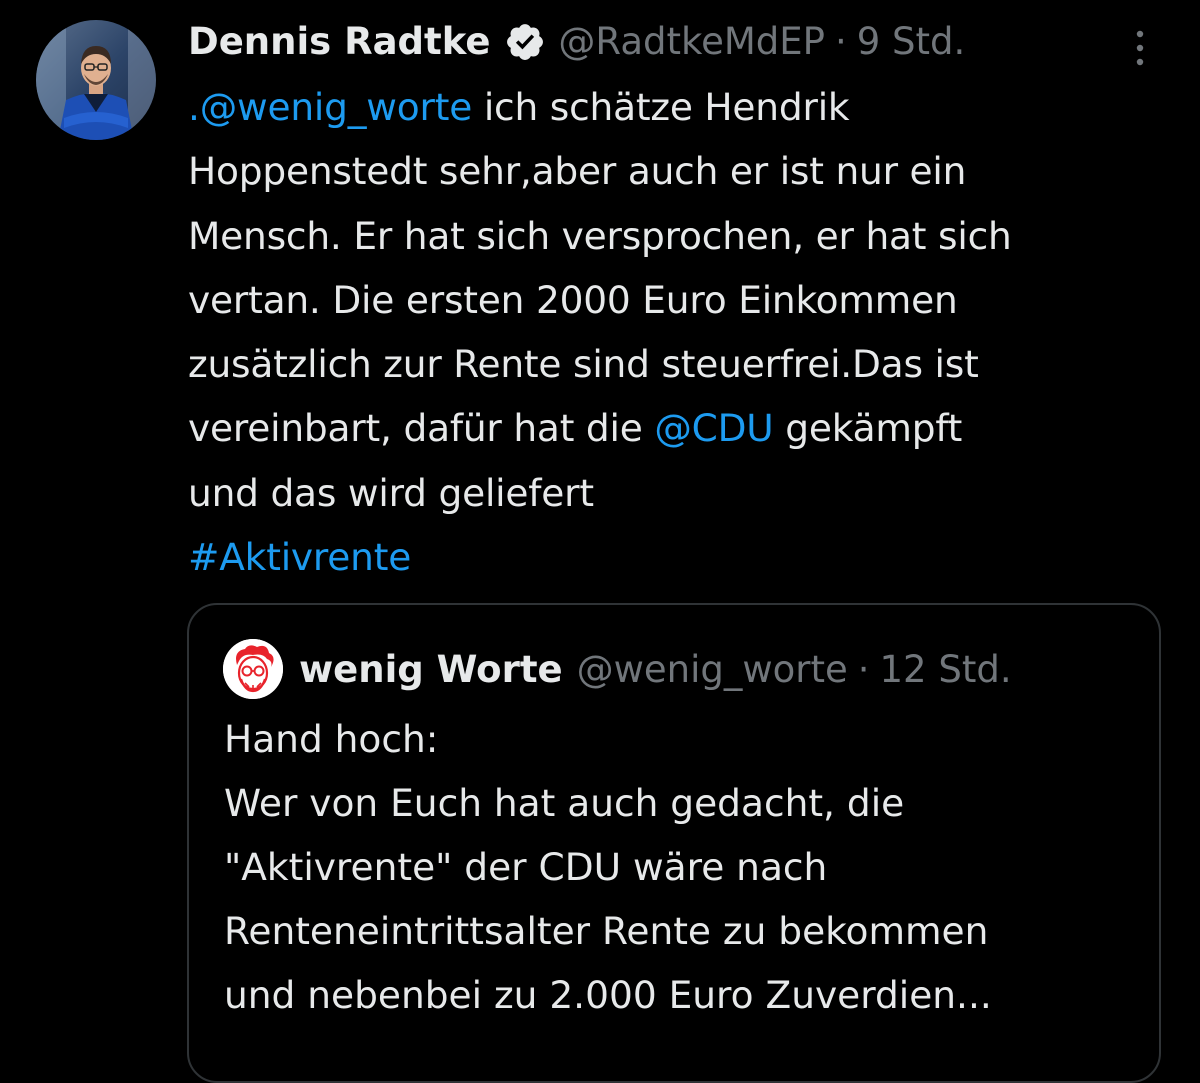 The image size is (1200, 1083). I want to click on quoted-author-handle: @wenig_worte, so click(712, 669).